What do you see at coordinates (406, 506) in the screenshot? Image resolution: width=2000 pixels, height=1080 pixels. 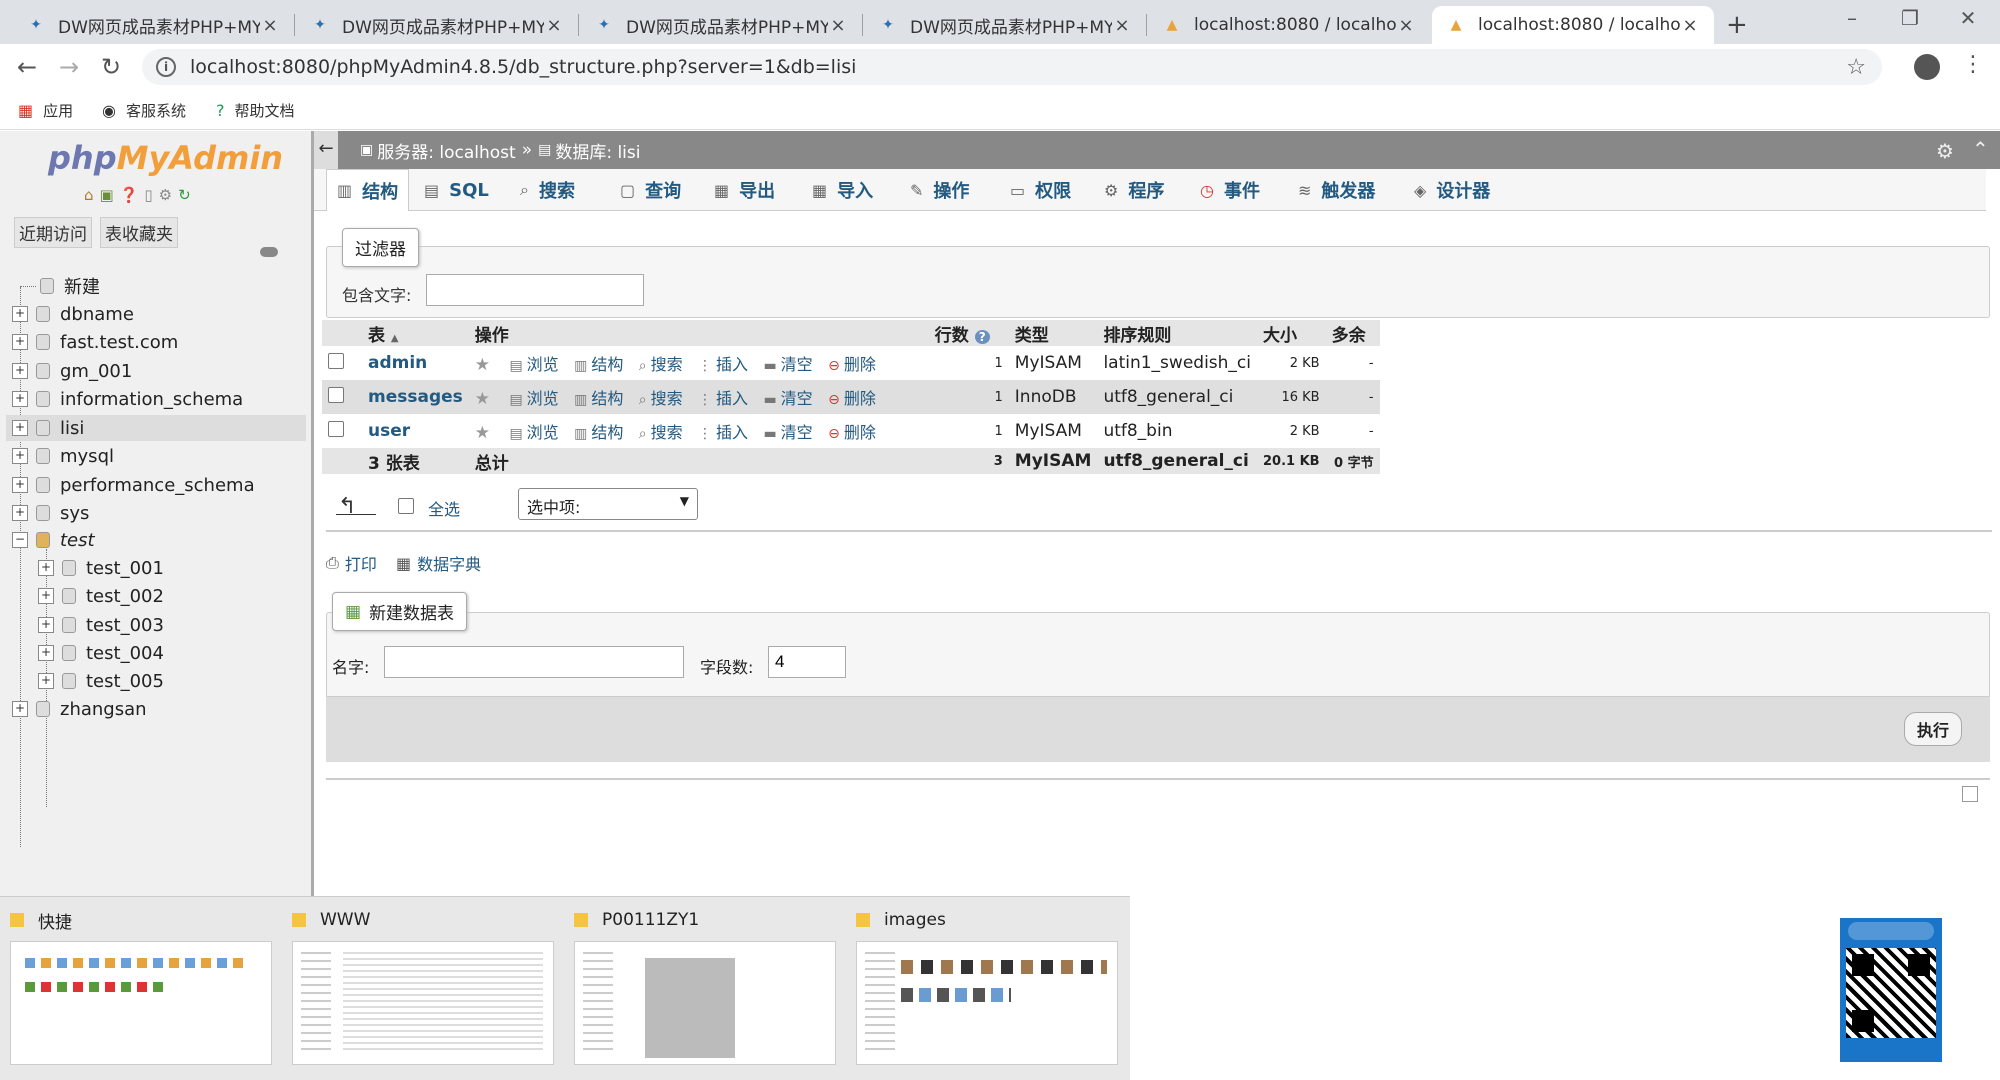 I see `select-all-checkbox` at bounding box center [406, 506].